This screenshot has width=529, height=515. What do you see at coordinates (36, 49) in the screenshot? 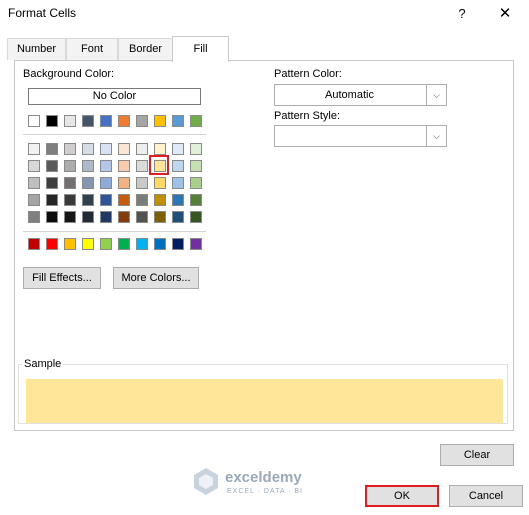
I see `tab-number: Number` at bounding box center [36, 49].